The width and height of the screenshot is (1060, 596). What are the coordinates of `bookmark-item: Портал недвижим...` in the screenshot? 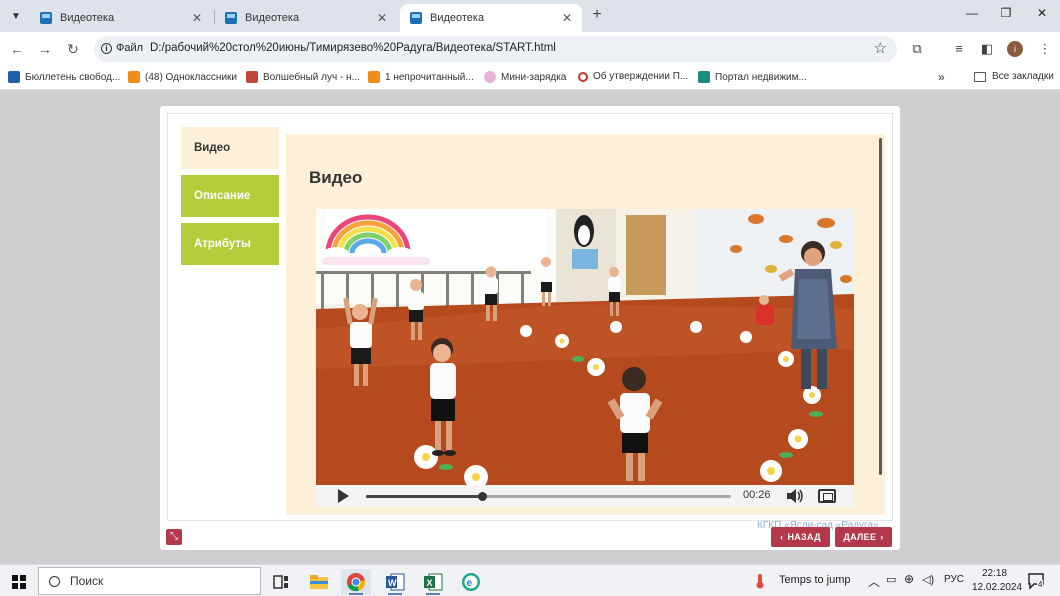 It's located at (752, 77).